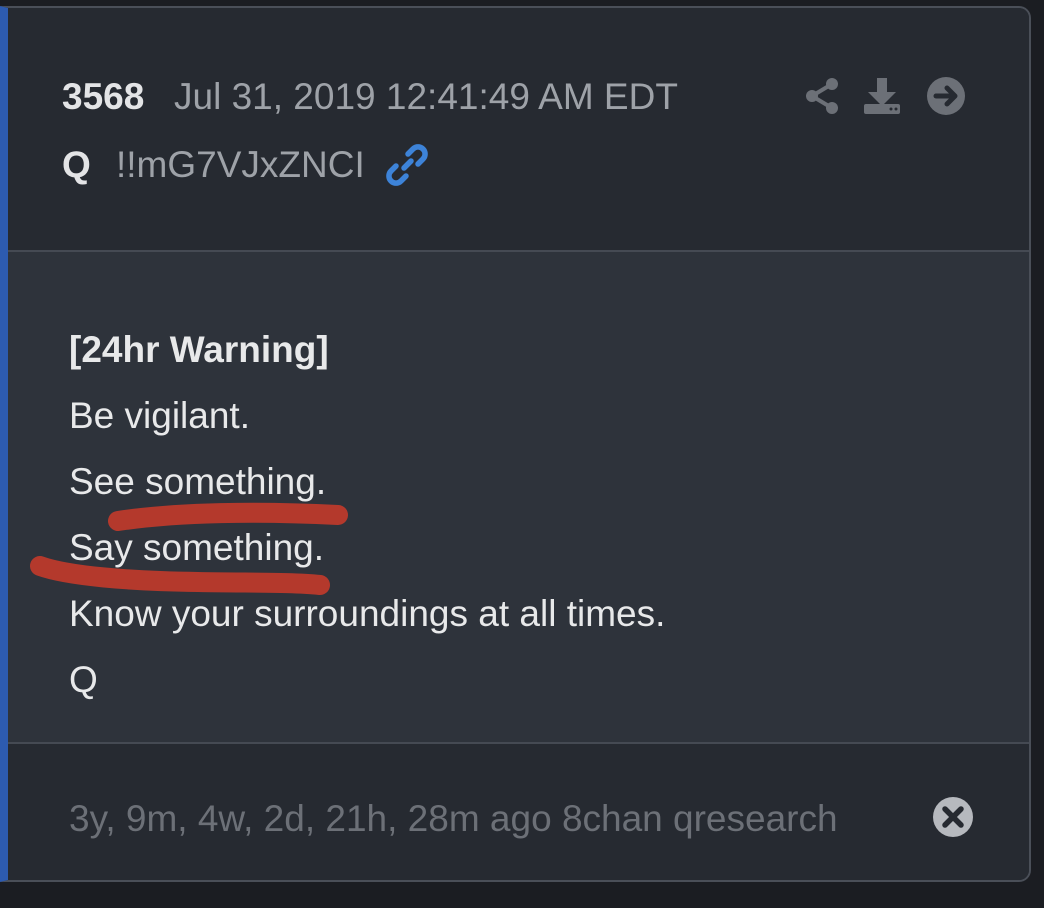  What do you see at coordinates (76, 164) in the screenshot?
I see `post-author: Q` at bounding box center [76, 164].